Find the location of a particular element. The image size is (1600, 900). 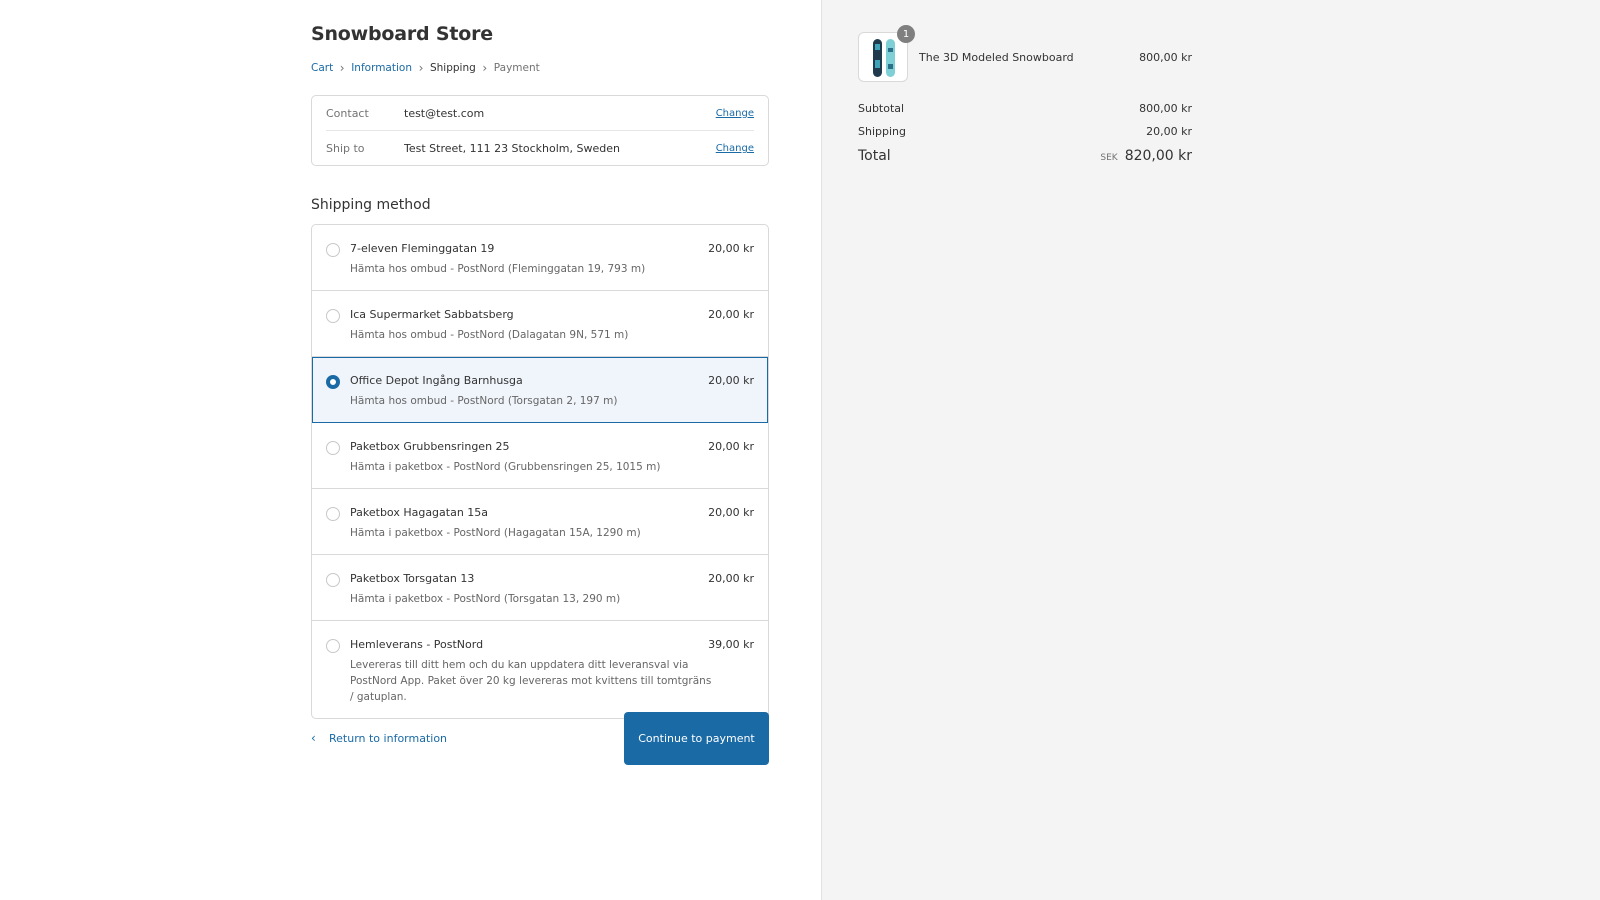

contact-row: Contact test@test.com Change is located at coordinates (540, 113).